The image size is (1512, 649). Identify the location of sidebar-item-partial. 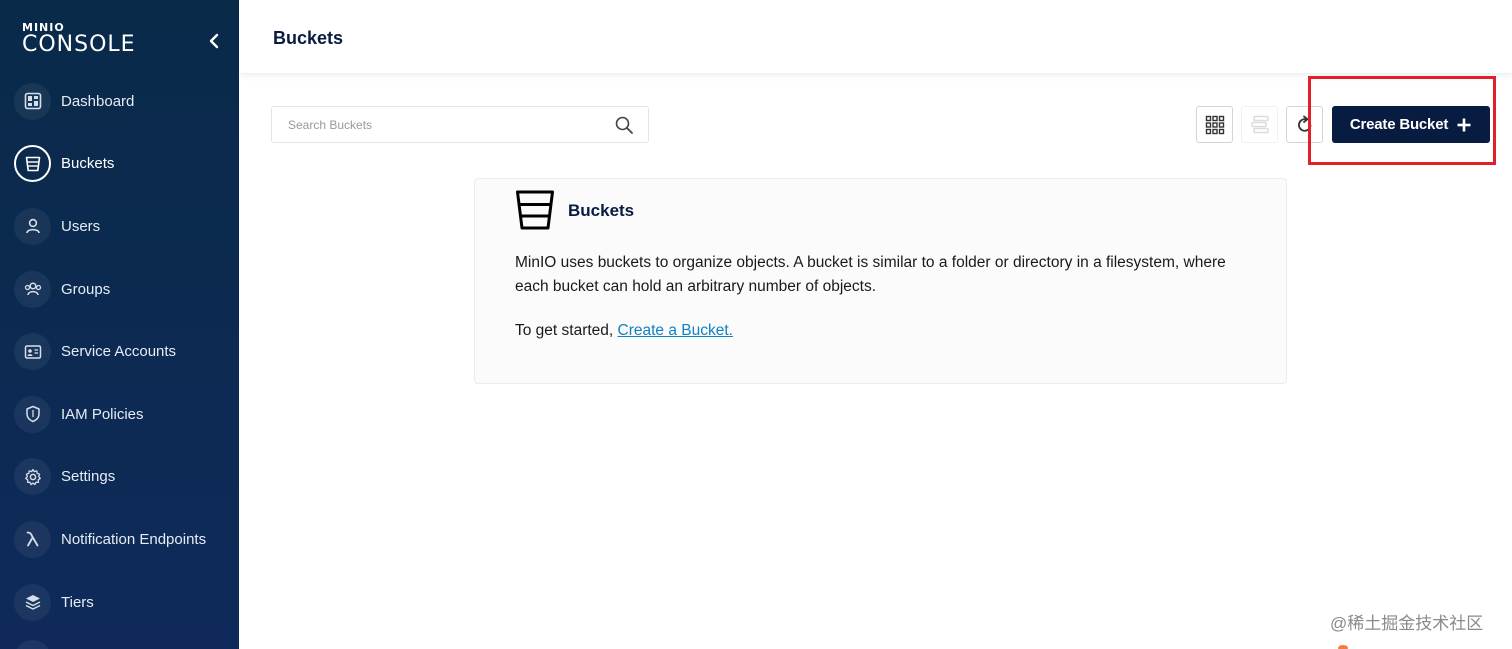
(32, 644).